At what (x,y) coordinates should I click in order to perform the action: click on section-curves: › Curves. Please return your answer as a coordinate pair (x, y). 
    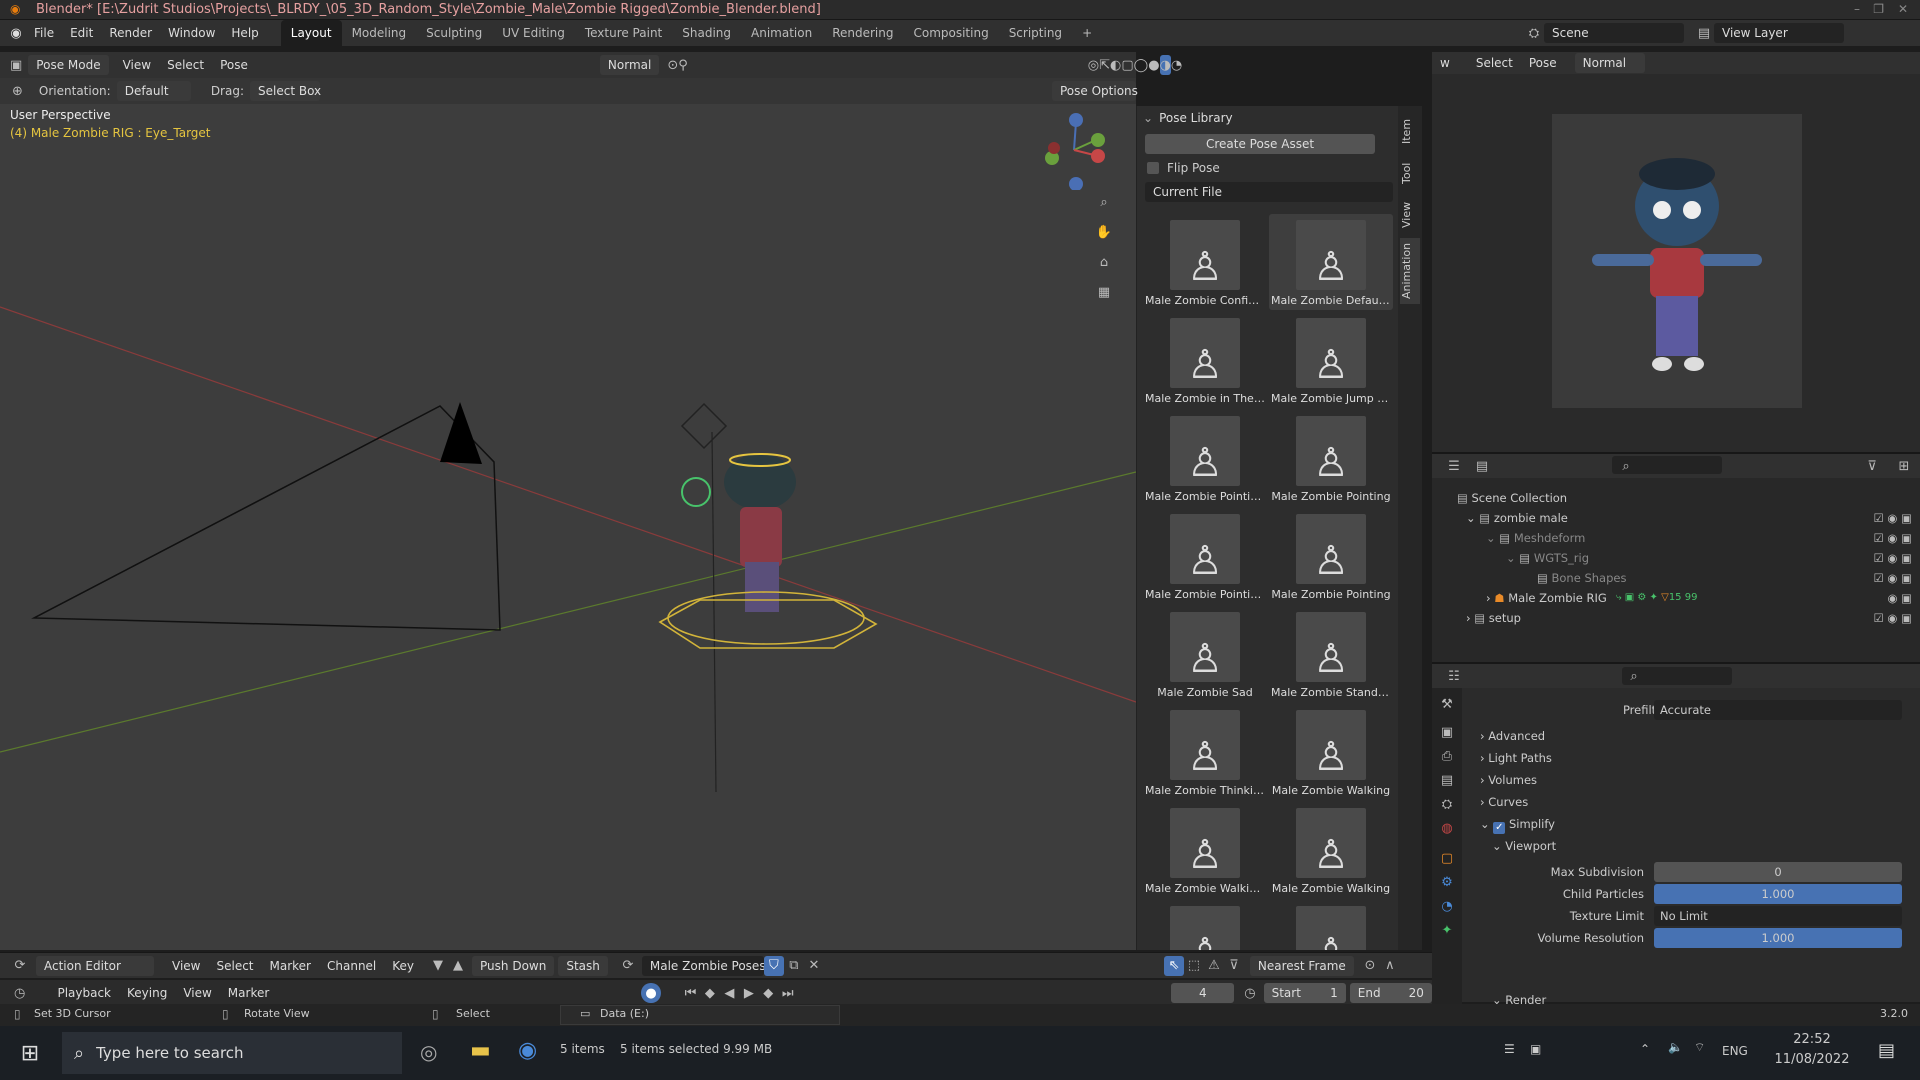
    Looking at the image, I should click on (1504, 802).